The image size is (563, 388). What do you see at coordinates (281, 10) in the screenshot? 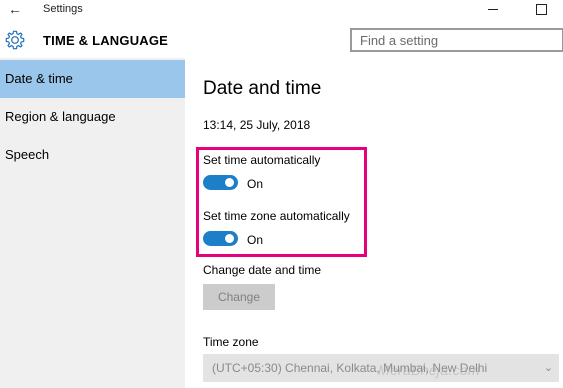
I see `title-bar: ← Settings` at bounding box center [281, 10].